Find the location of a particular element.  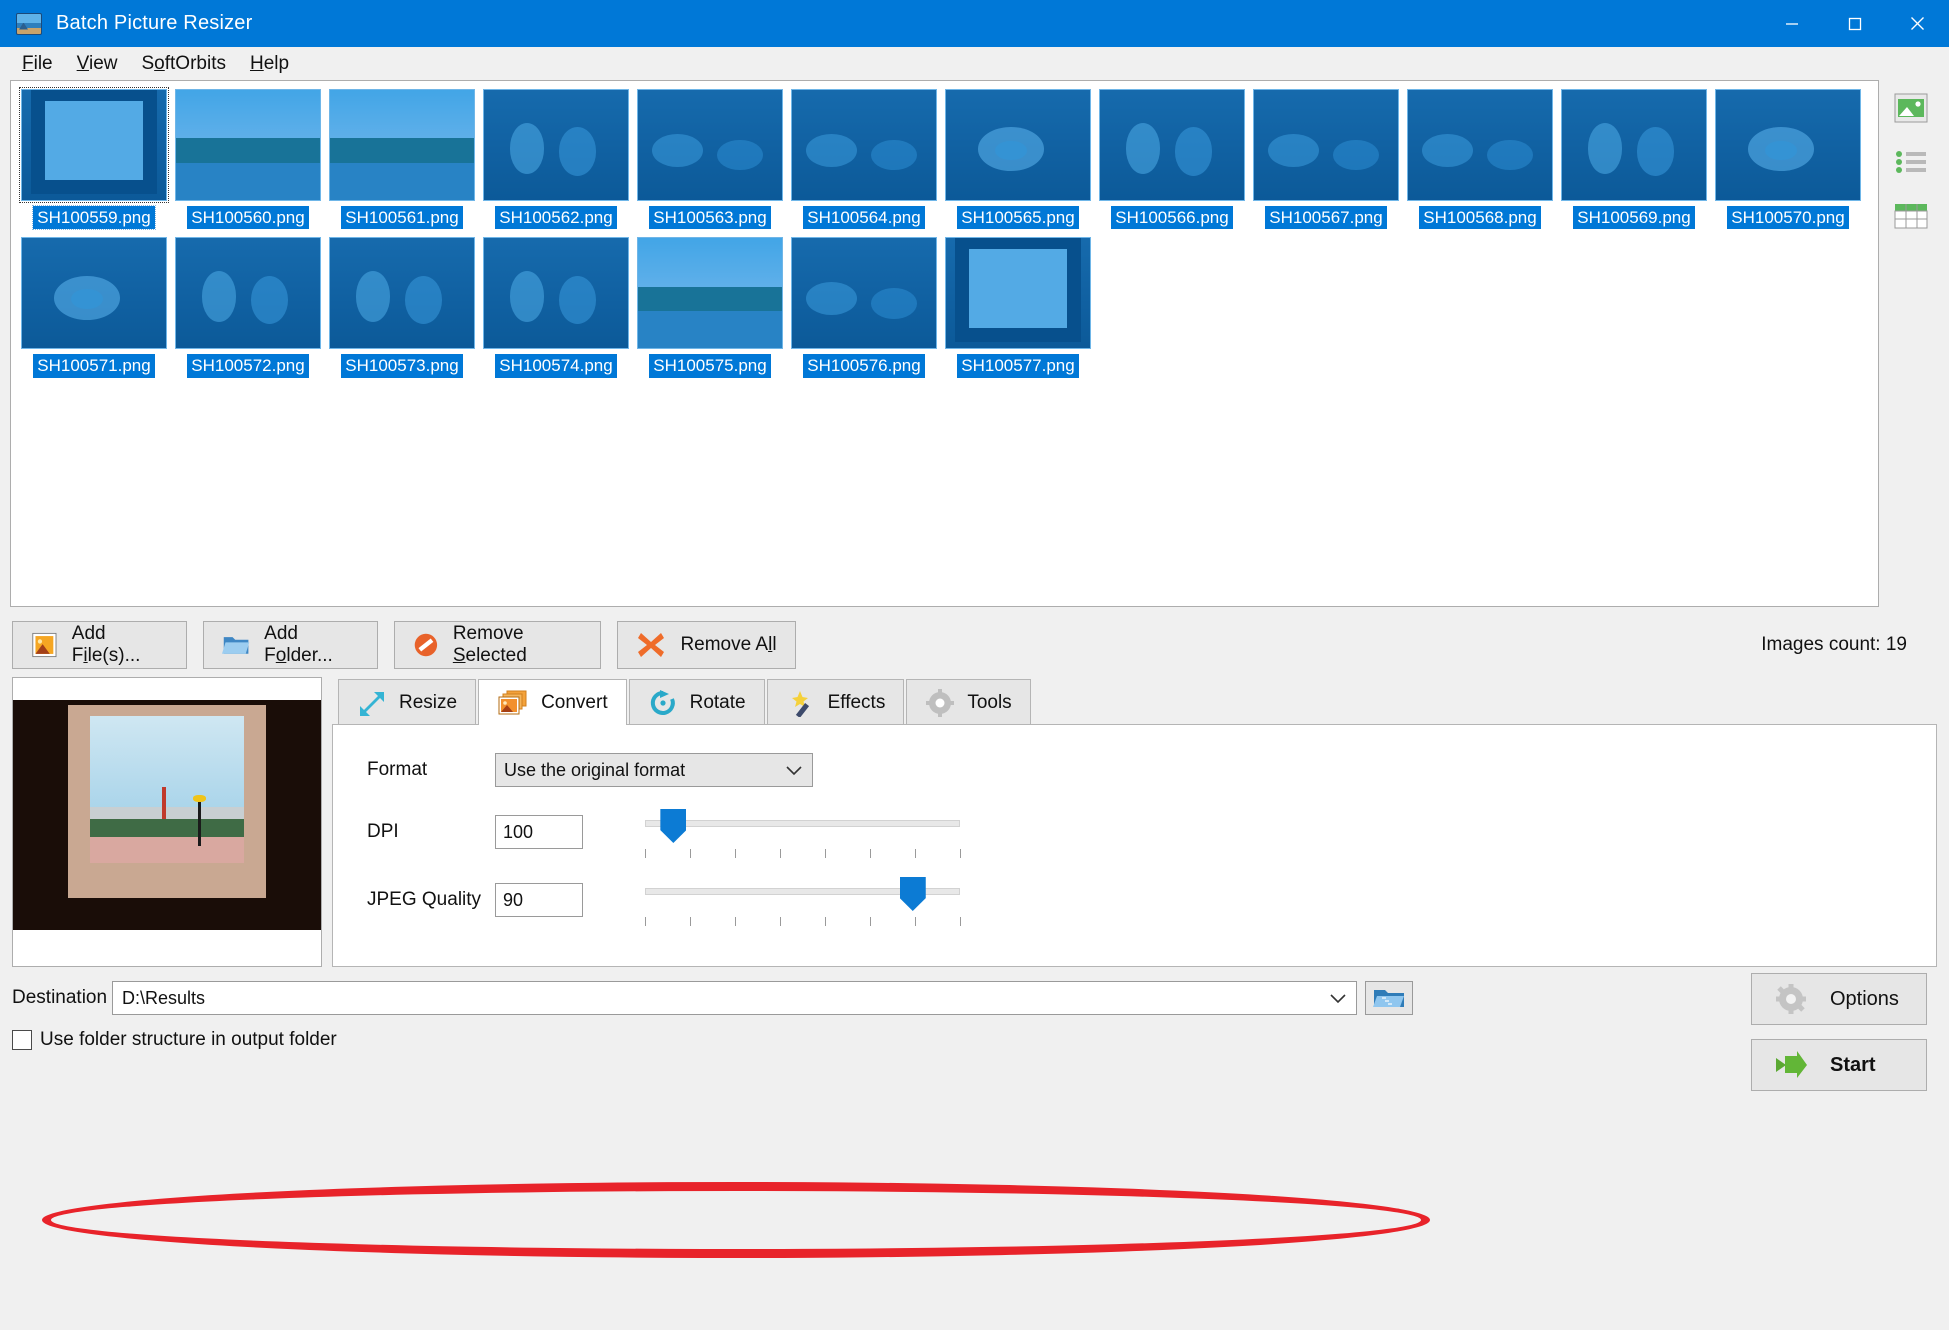

thumbnail-item: SH100573.png is located at coordinates (402, 307).